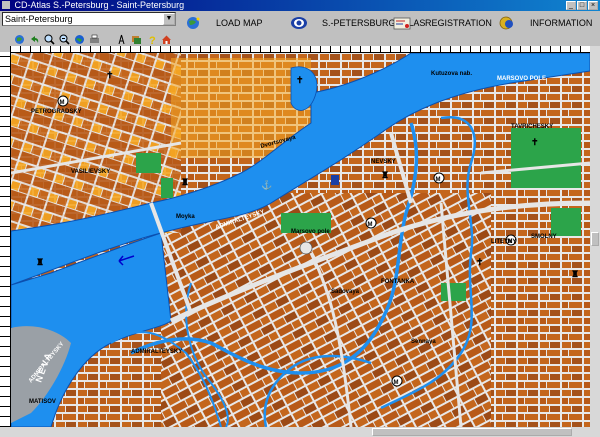 This screenshot has width=600, height=437. Describe the element at coordinates (593, 5) in the screenshot. I see `close-button: ×` at that location.